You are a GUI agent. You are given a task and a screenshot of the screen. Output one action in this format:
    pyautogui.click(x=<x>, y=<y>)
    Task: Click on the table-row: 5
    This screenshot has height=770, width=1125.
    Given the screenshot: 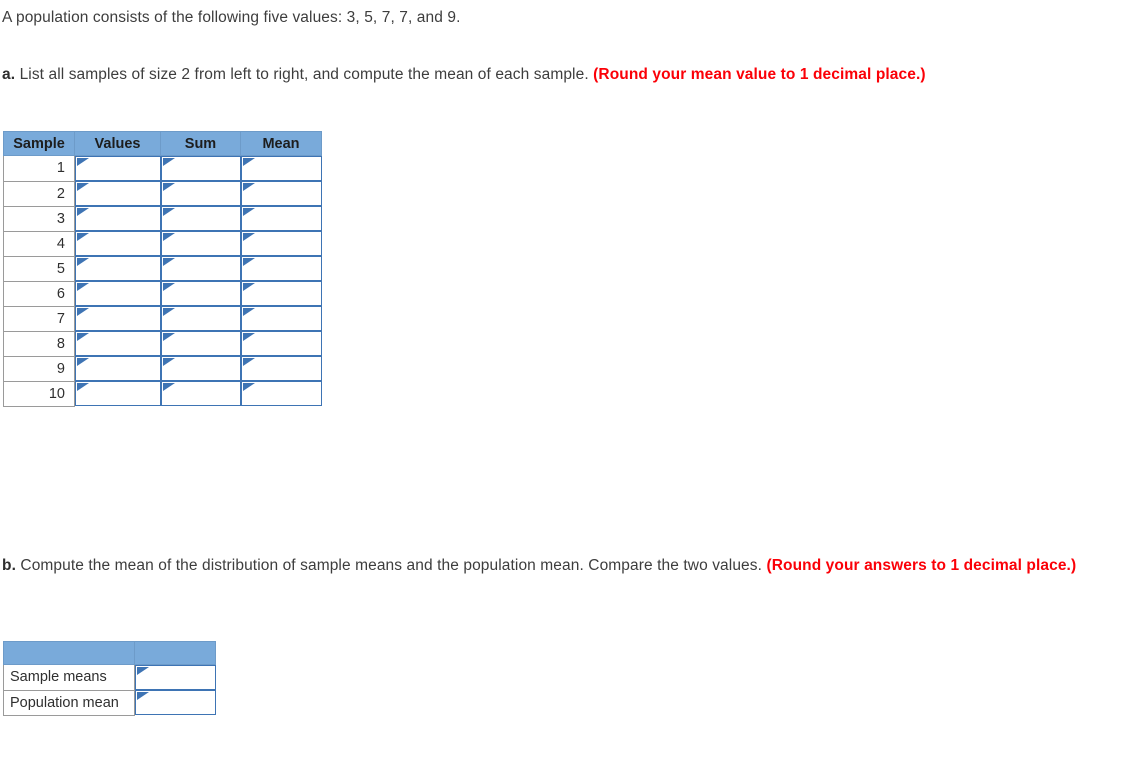 What is the action you would take?
    pyautogui.click(x=162, y=268)
    